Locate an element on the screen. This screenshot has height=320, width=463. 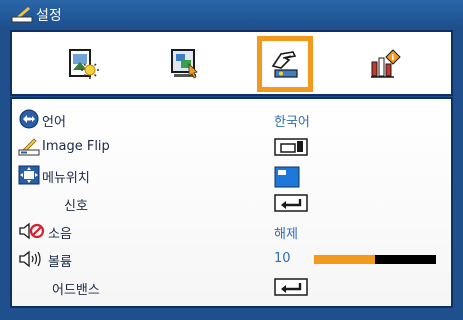
menu-item-image-flip: Image Flip is located at coordinates (231, 147).